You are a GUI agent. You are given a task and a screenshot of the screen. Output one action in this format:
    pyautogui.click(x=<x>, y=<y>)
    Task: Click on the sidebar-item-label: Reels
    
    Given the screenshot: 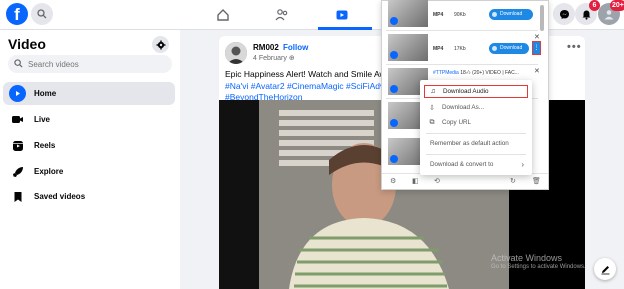 What is the action you would take?
    pyautogui.click(x=45, y=145)
    